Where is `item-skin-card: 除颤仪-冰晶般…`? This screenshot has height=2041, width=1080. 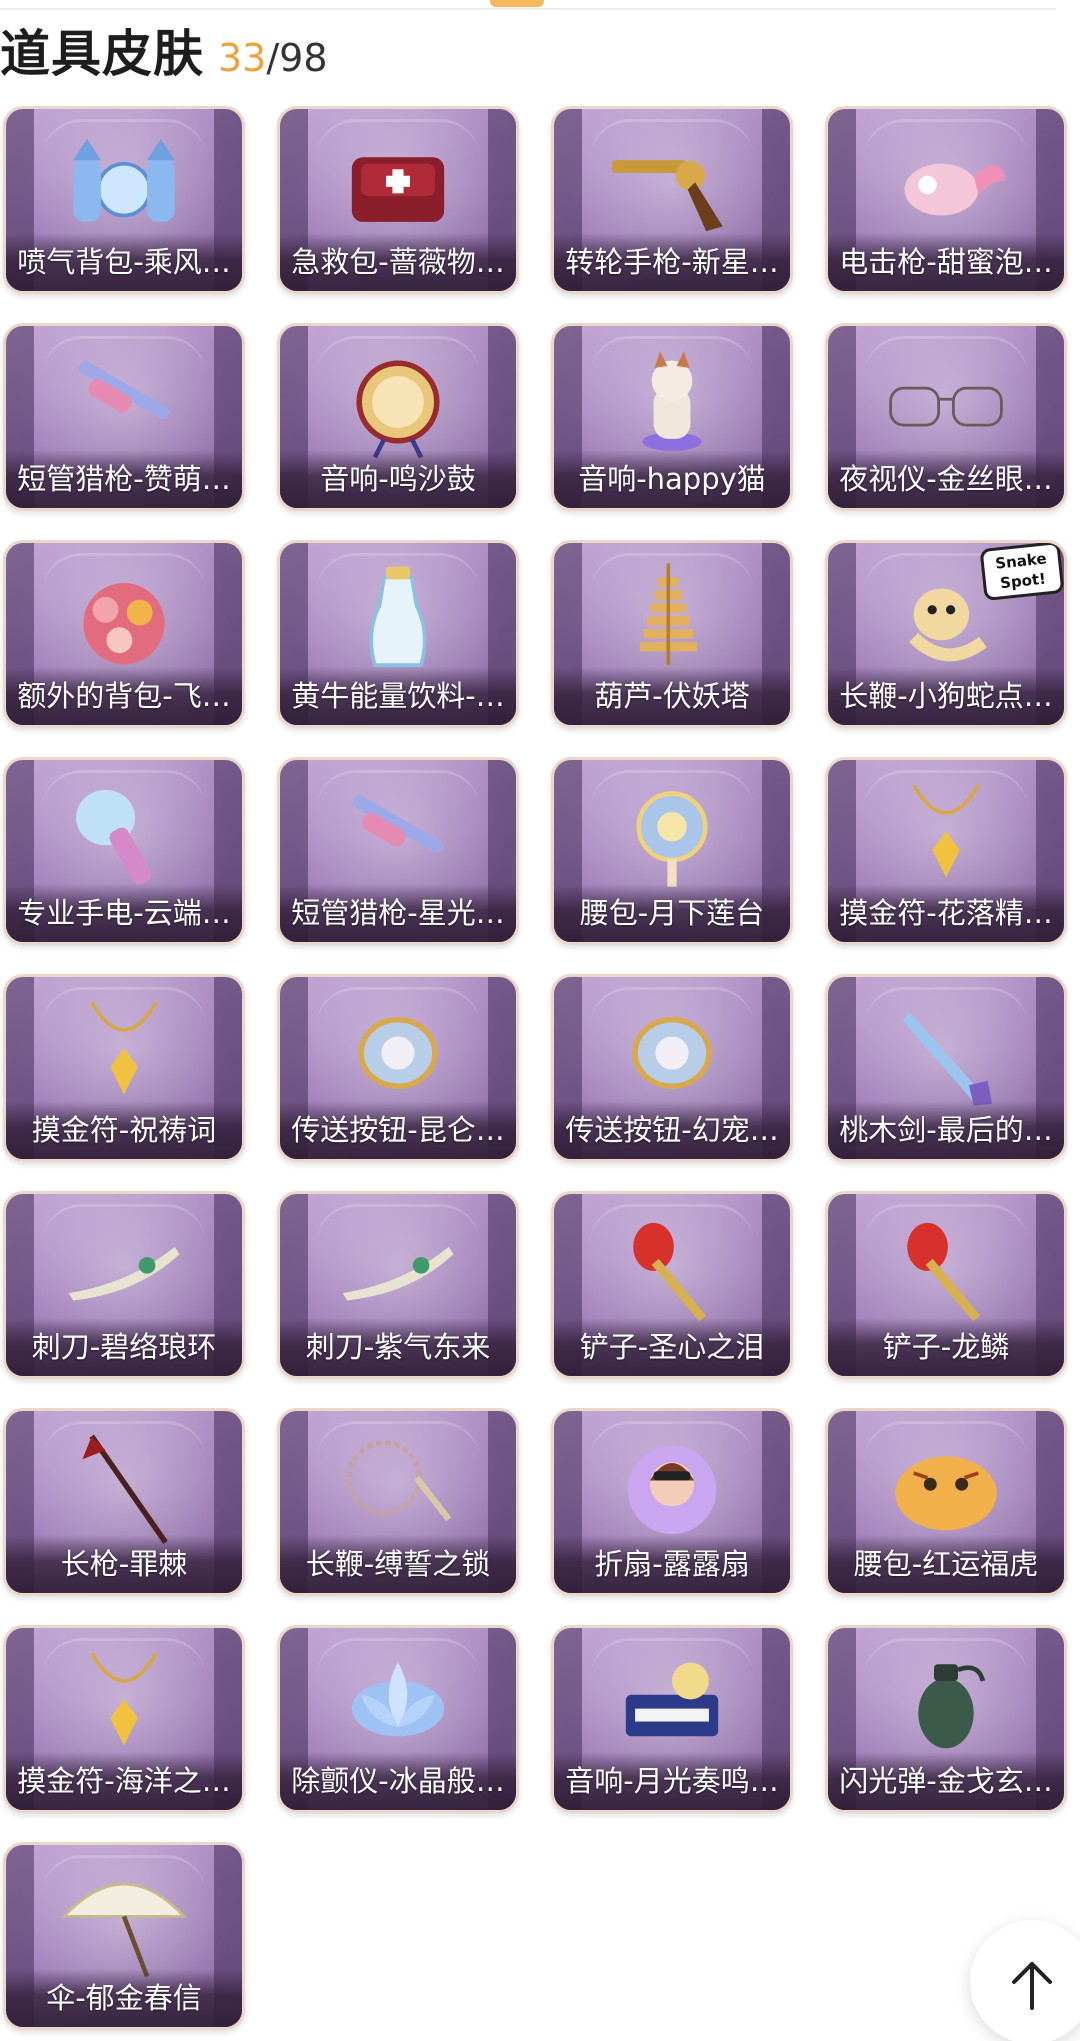 item-skin-card: 除颤仪-冰晶般… is located at coordinates (398, 1719).